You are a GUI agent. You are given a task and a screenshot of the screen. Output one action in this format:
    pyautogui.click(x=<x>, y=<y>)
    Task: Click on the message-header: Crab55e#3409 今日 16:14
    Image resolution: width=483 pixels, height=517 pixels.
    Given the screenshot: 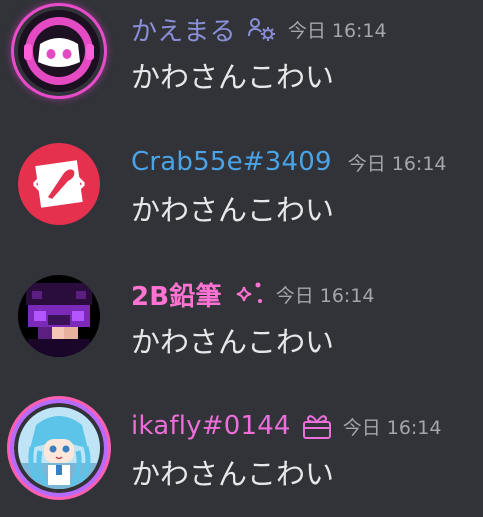 What is the action you would take?
    pyautogui.click(x=289, y=162)
    